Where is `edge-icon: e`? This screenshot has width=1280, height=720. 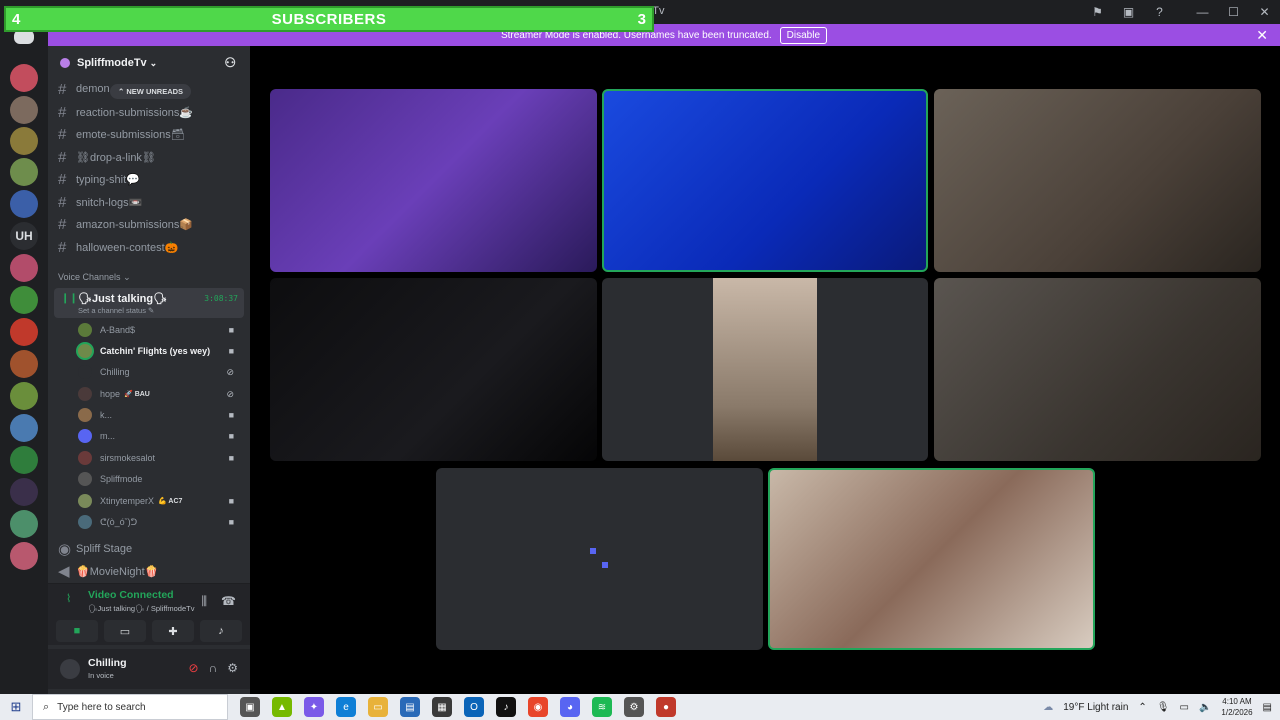 edge-icon: e is located at coordinates (346, 707).